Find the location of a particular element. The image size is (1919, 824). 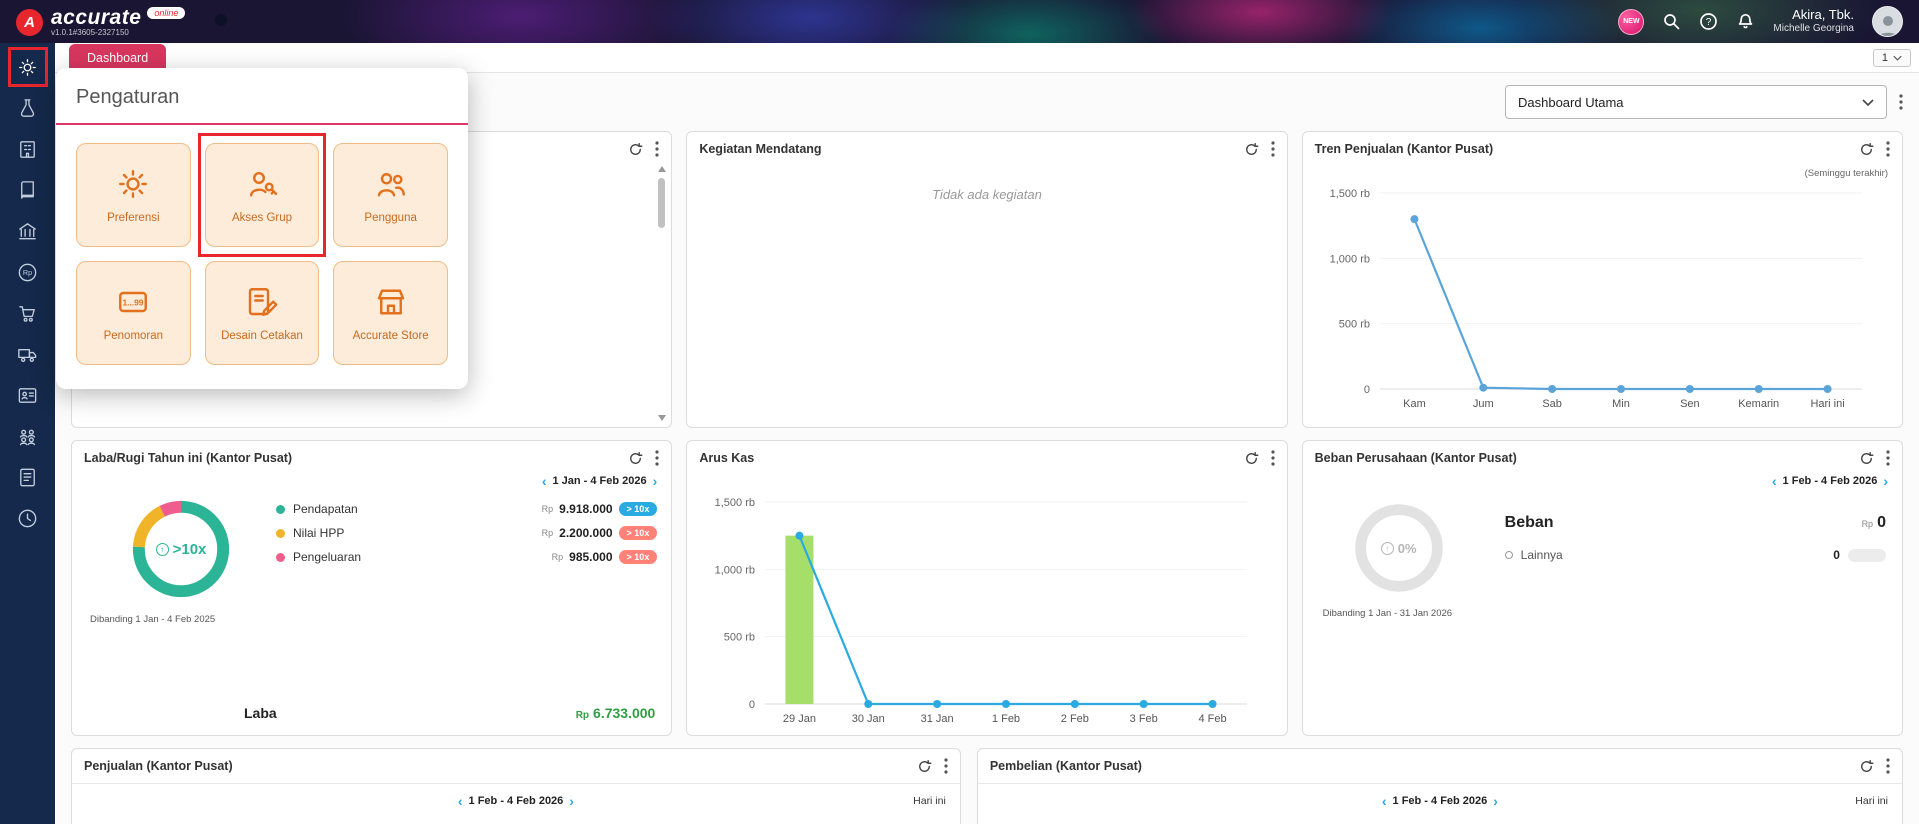

sidebar-item-delivery is located at coordinates (28, 354).